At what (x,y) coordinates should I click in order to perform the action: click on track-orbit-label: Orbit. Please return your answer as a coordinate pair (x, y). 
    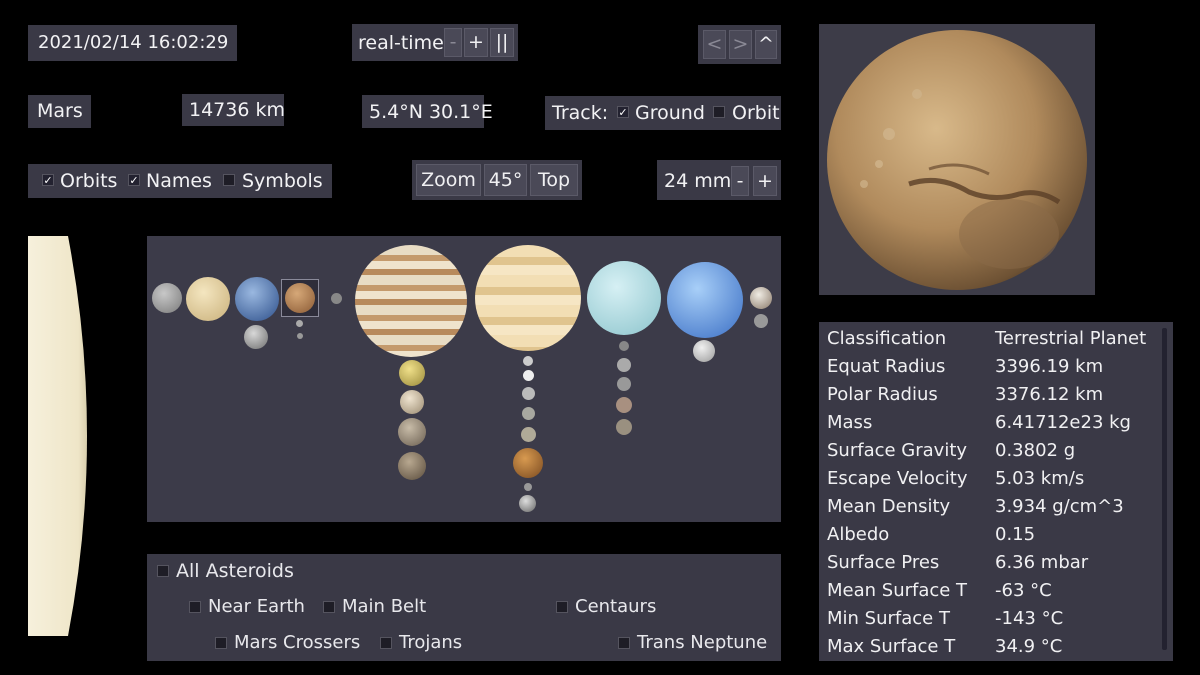
    Looking at the image, I should click on (756, 113).